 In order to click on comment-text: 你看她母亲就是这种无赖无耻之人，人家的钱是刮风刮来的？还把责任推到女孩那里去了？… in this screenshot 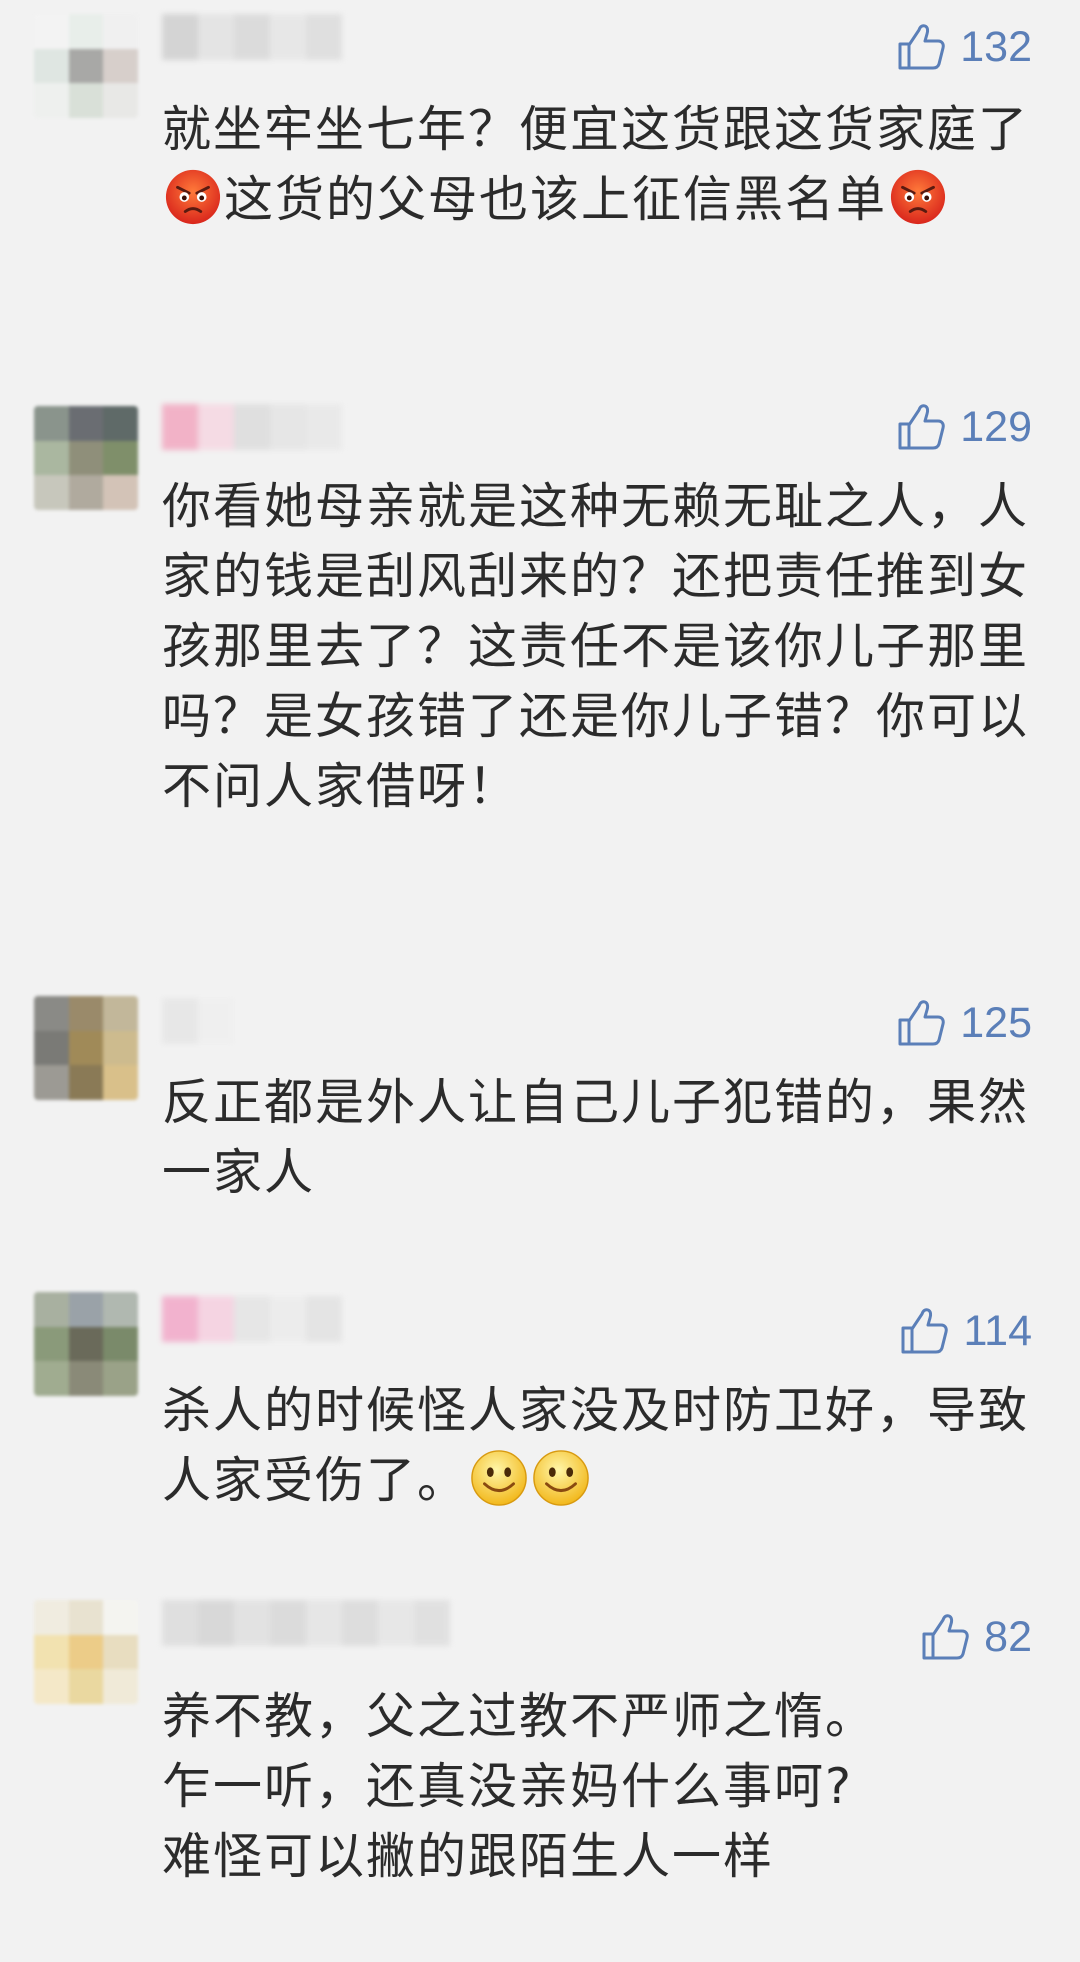, I will do `click(596, 646)`.